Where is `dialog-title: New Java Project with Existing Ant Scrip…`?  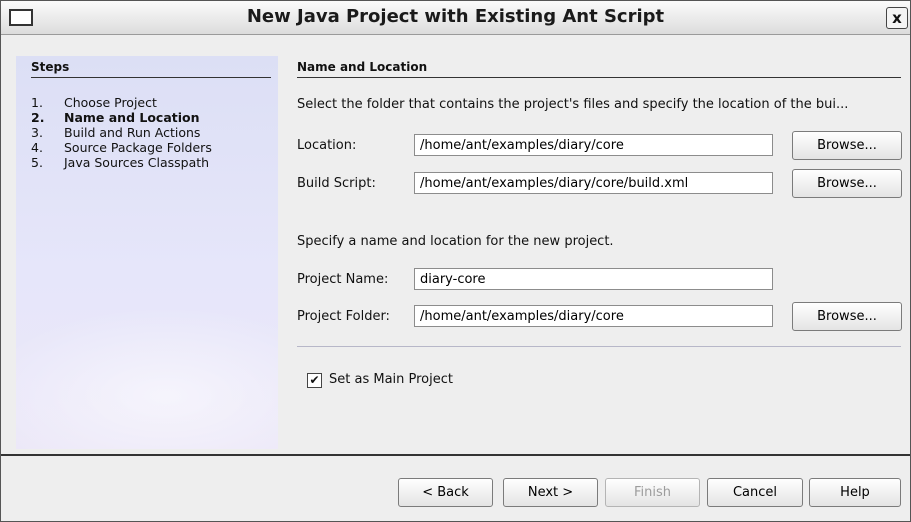
dialog-title: New Java Project with Existing Ant Scrip… is located at coordinates (455, 16).